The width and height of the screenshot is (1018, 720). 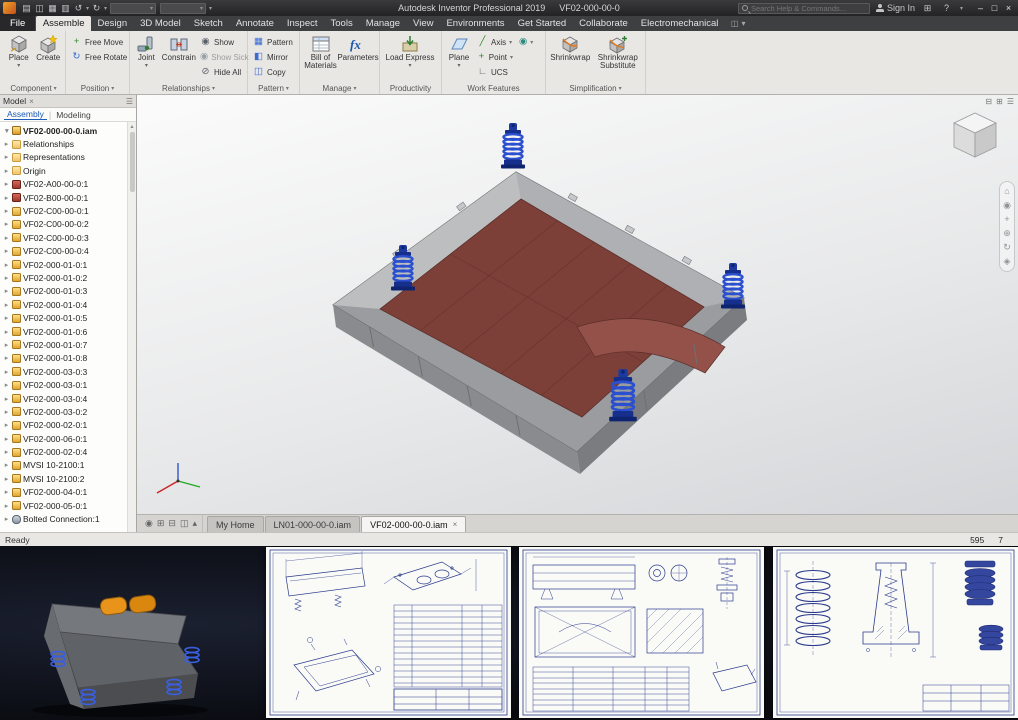 I want to click on tree-item: Origin, so click(x=68, y=170).